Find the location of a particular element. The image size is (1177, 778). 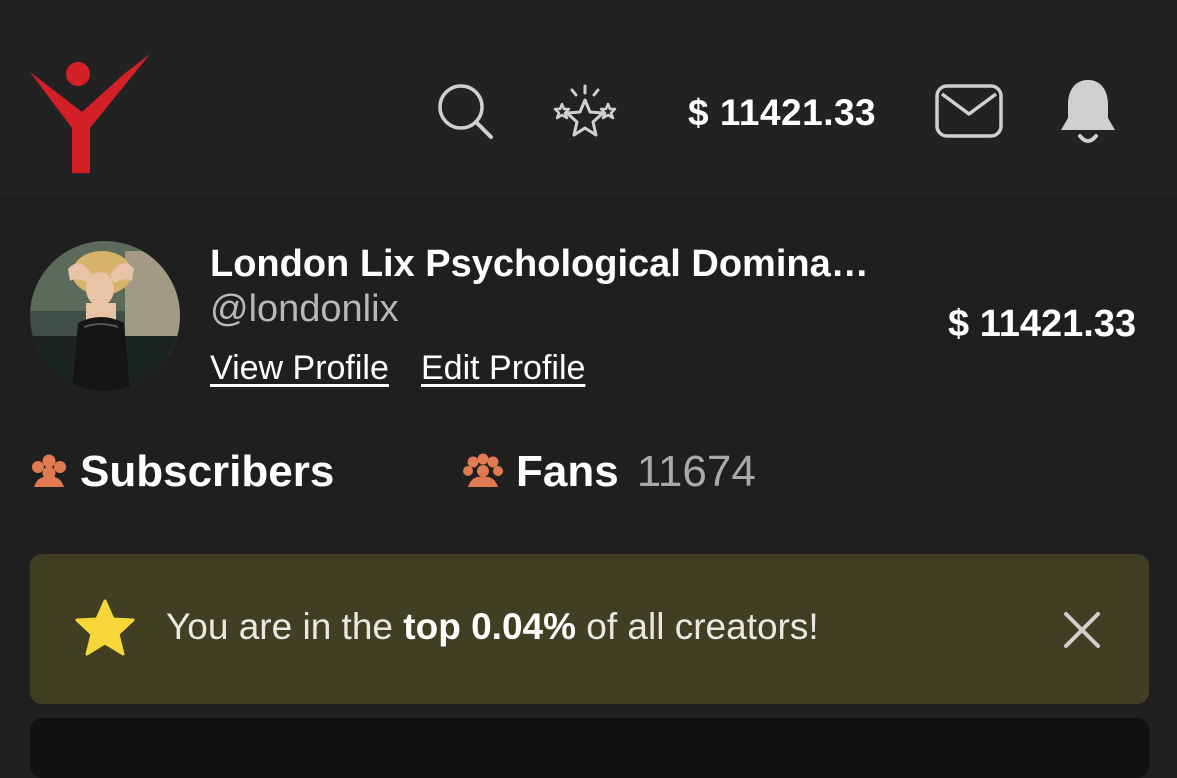

search-icon is located at coordinates (465, 111).